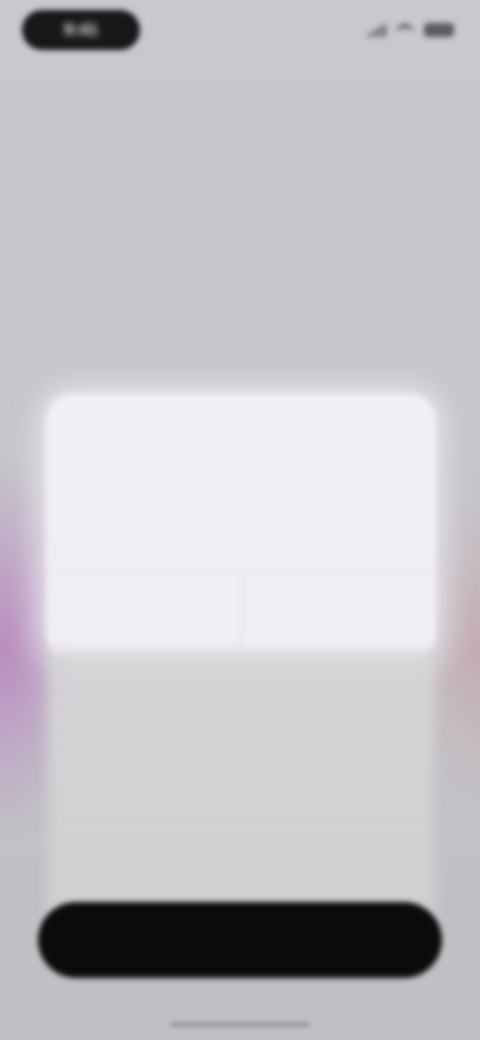 This screenshot has height=1040, width=480. What do you see at coordinates (240, 1024) in the screenshot?
I see `home-indicator` at bounding box center [240, 1024].